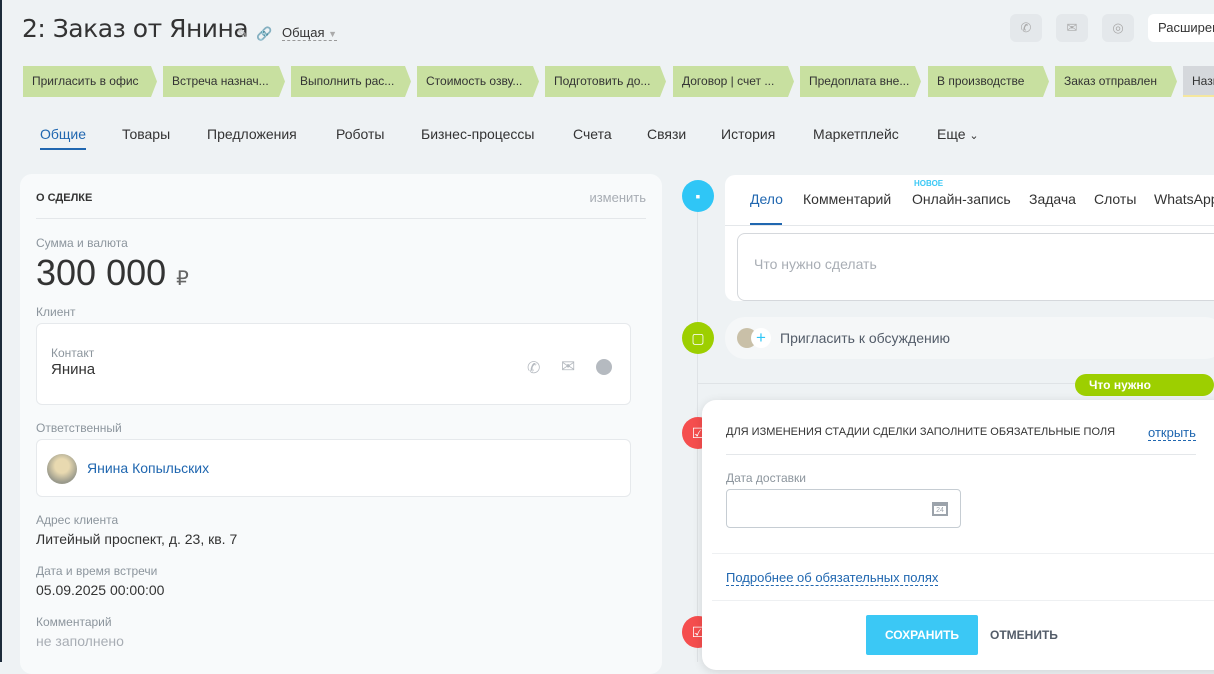 This screenshot has height=674, width=1214. I want to click on tab-invoices: Счета, so click(592, 134).